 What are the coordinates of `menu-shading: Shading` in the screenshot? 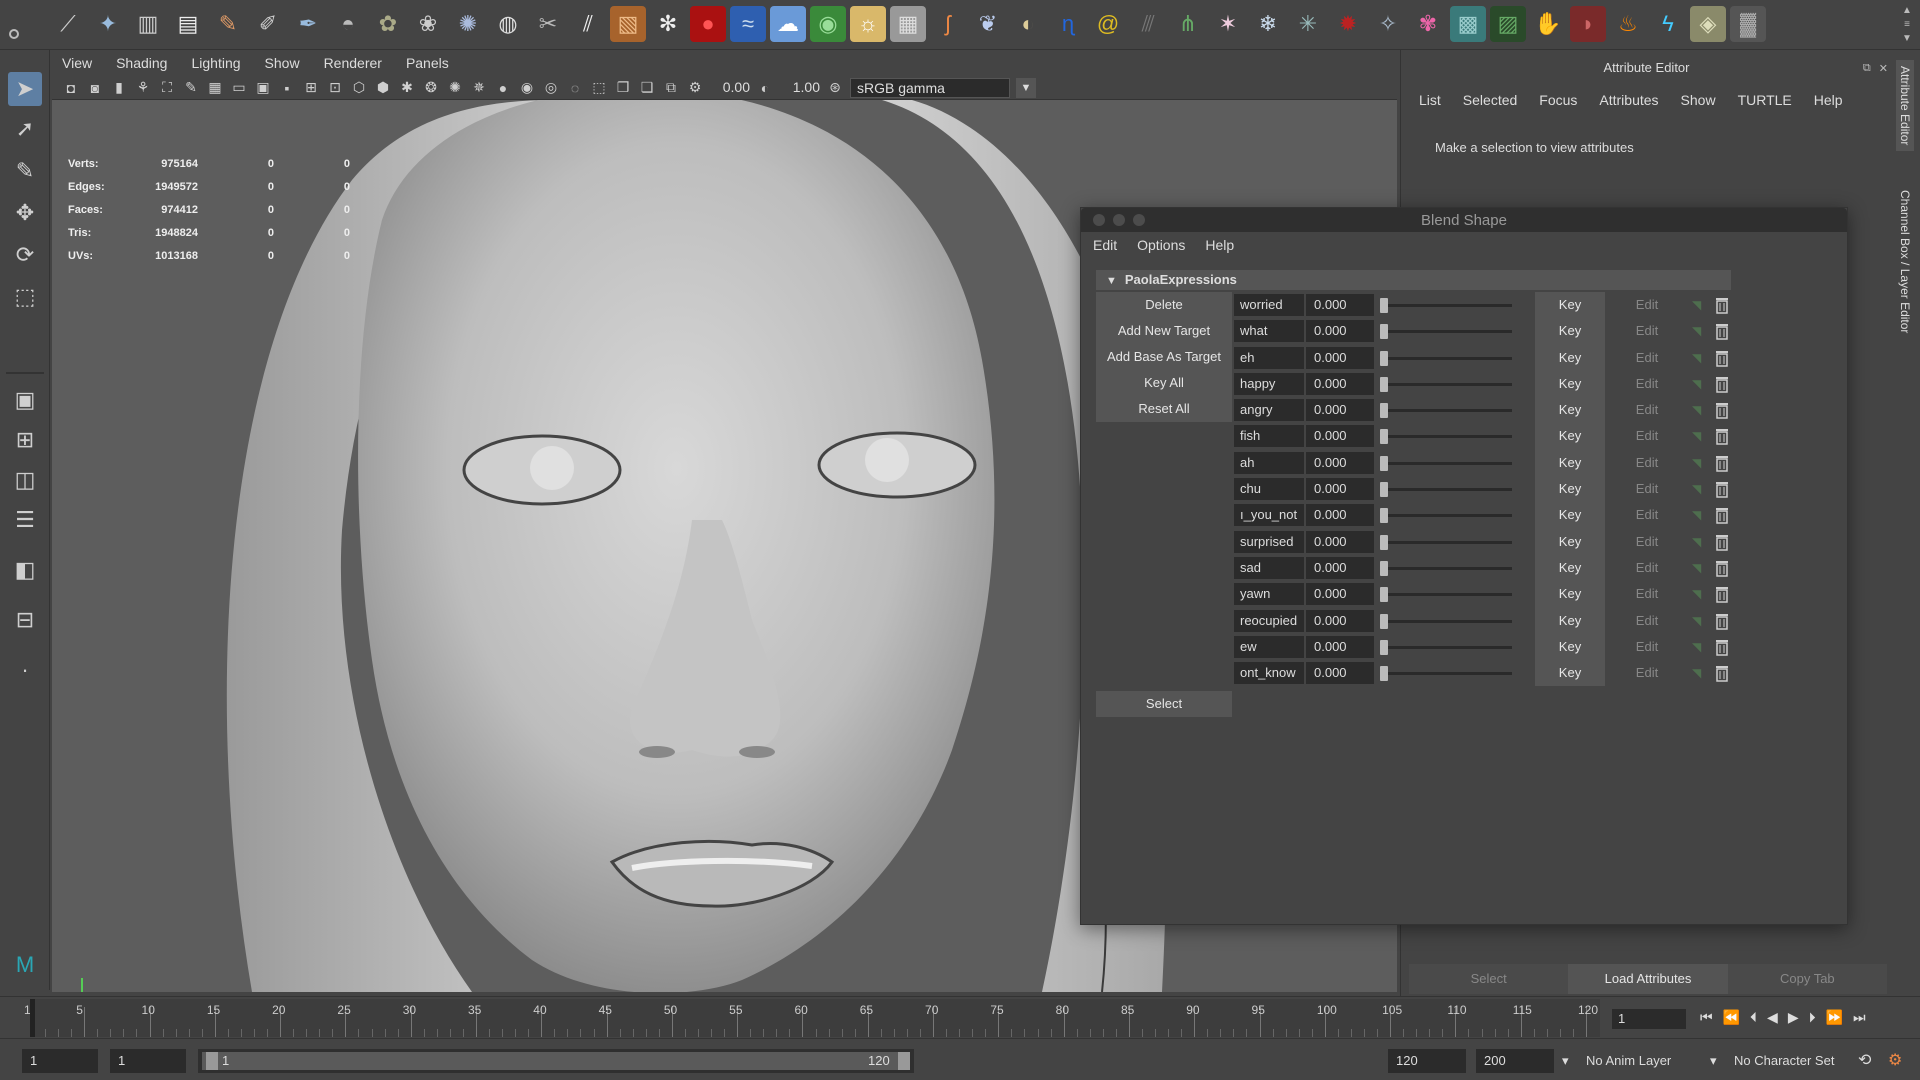 It's located at (141, 63).